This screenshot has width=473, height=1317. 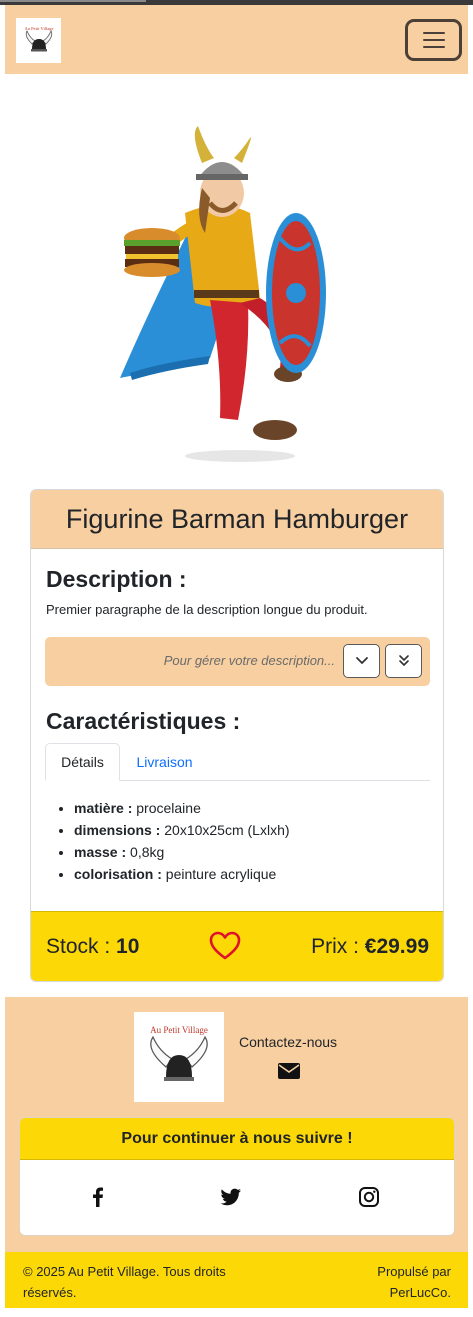 I want to click on twitter-icon, so click(x=231, y=1197).